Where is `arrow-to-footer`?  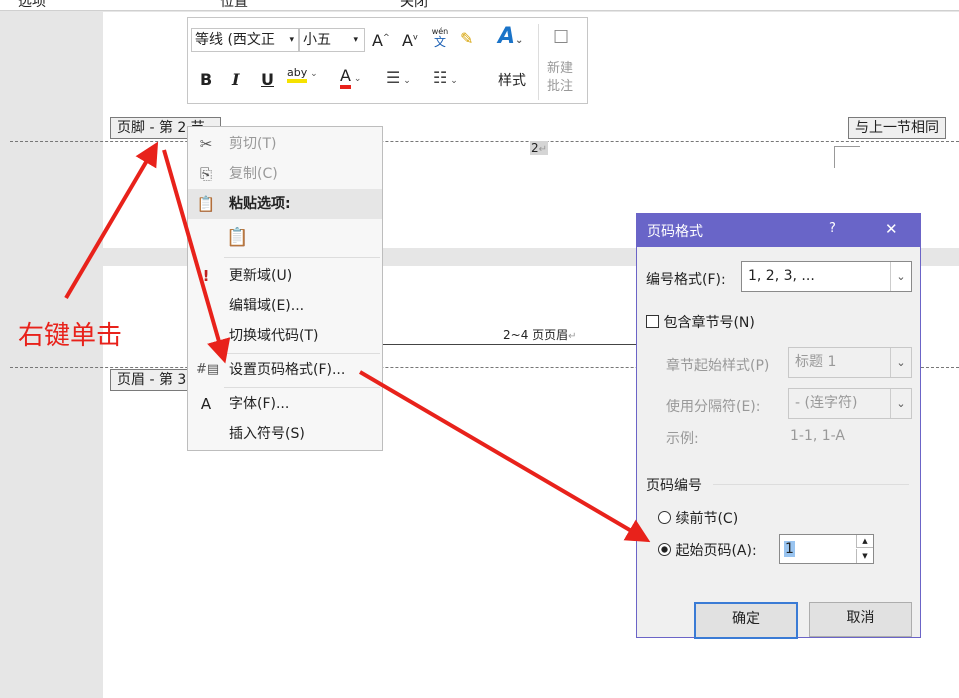
arrow-to-footer is located at coordinates (111, 220).